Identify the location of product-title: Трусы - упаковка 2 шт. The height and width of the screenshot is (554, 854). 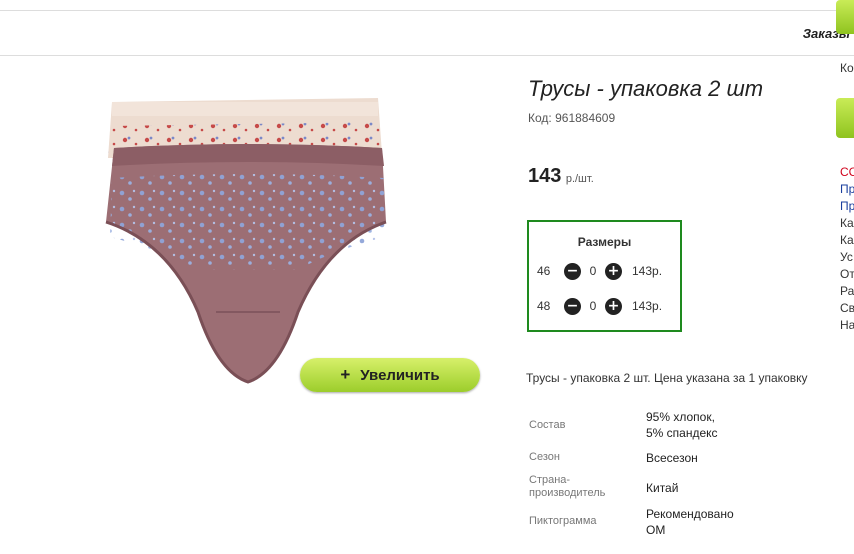
(646, 88).